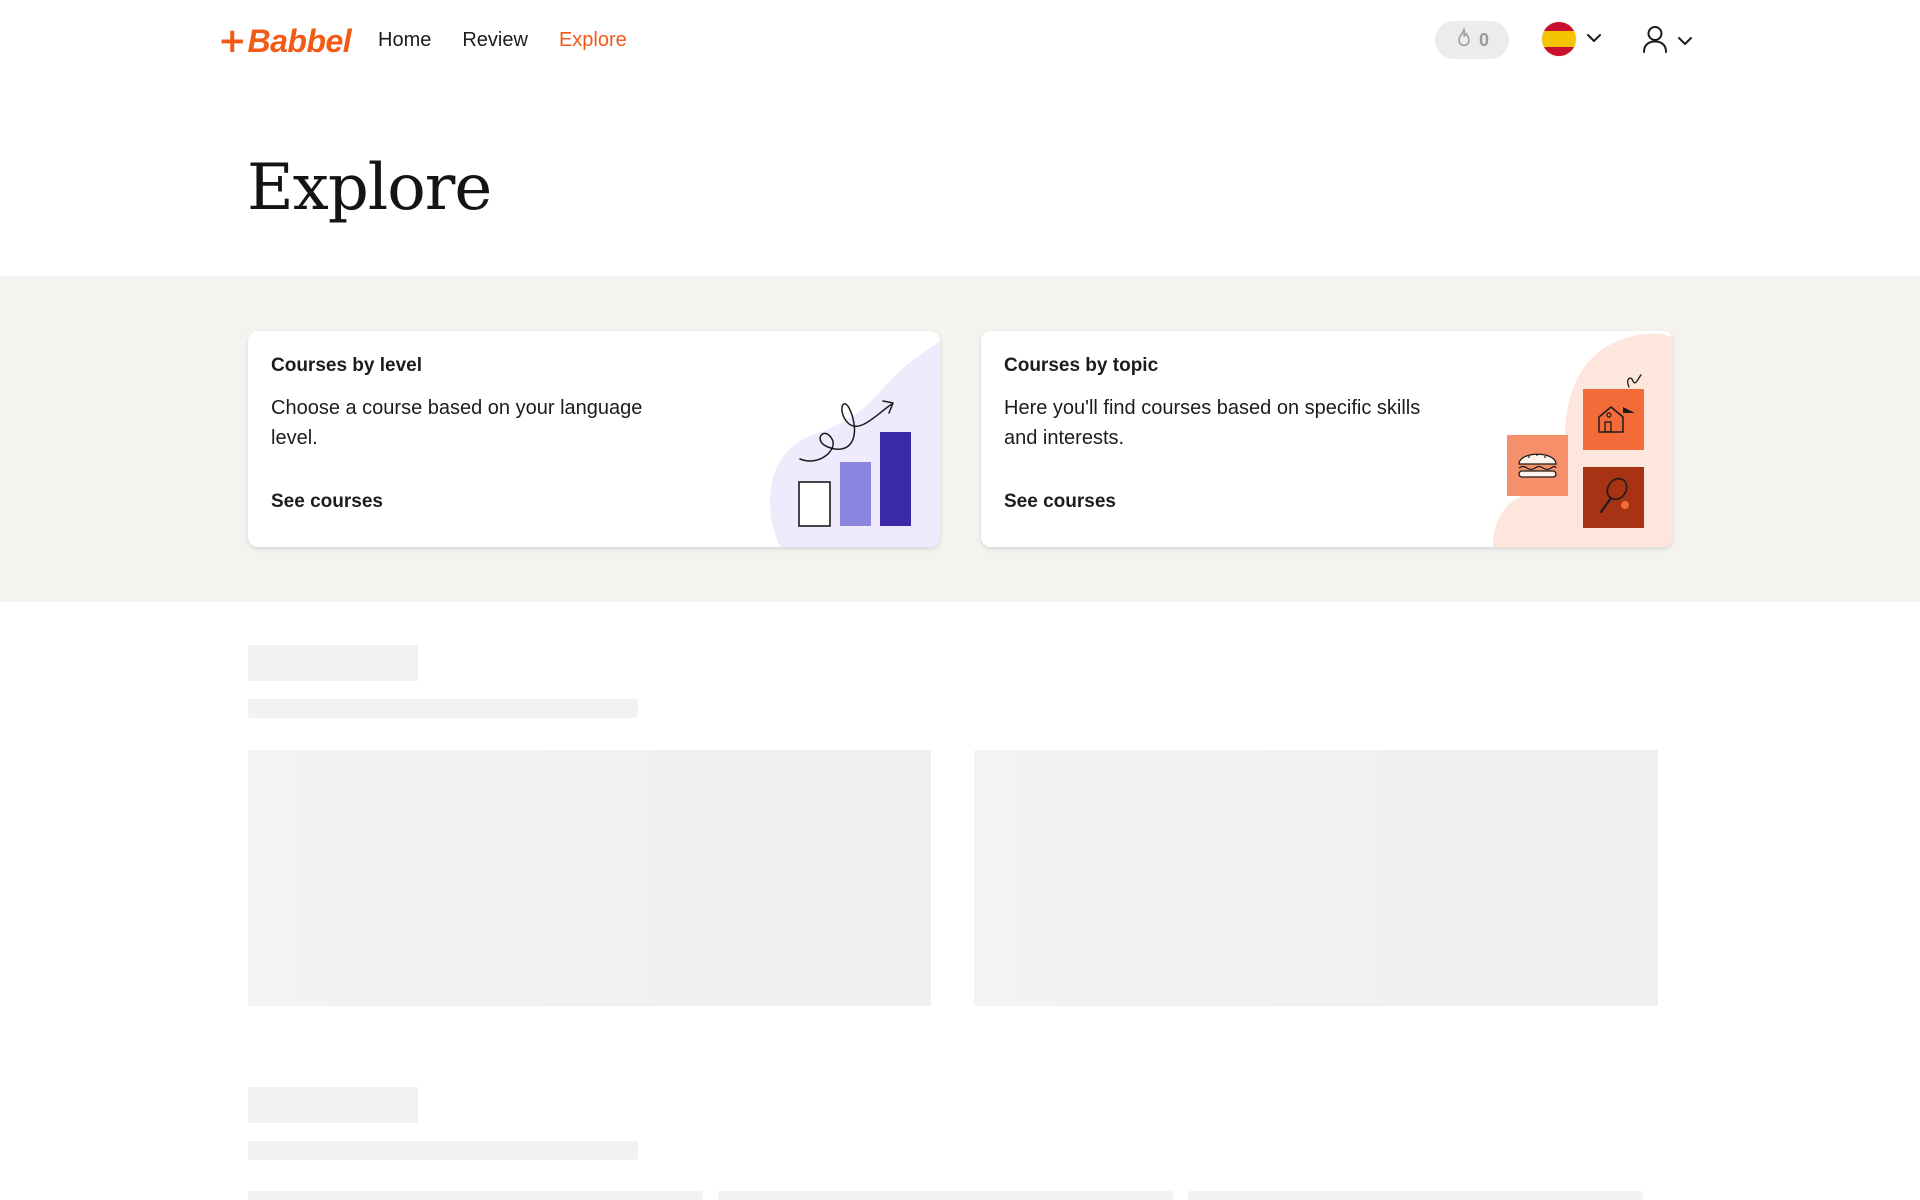  Describe the element at coordinates (1655, 41) in the screenshot. I see `user-icon` at that location.